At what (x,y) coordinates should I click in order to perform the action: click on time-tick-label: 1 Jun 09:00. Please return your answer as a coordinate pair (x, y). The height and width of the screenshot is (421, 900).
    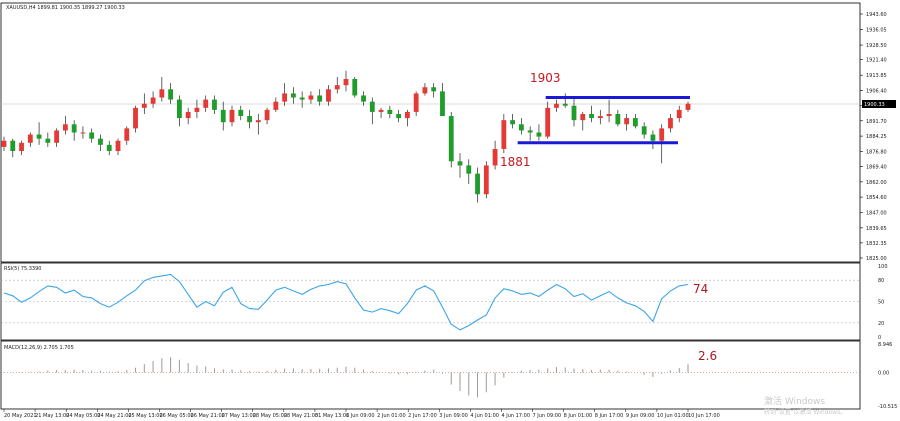
    Looking at the image, I should click on (360, 416).